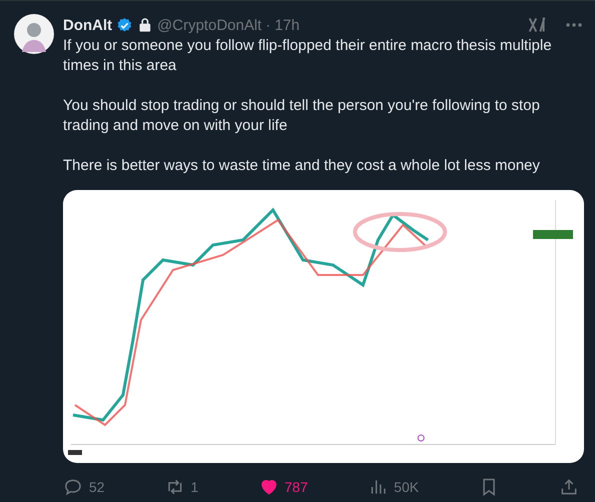 This screenshot has width=595, height=502. Describe the element at coordinates (287, 25) in the screenshot. I see `post-time: 17h` at that location.